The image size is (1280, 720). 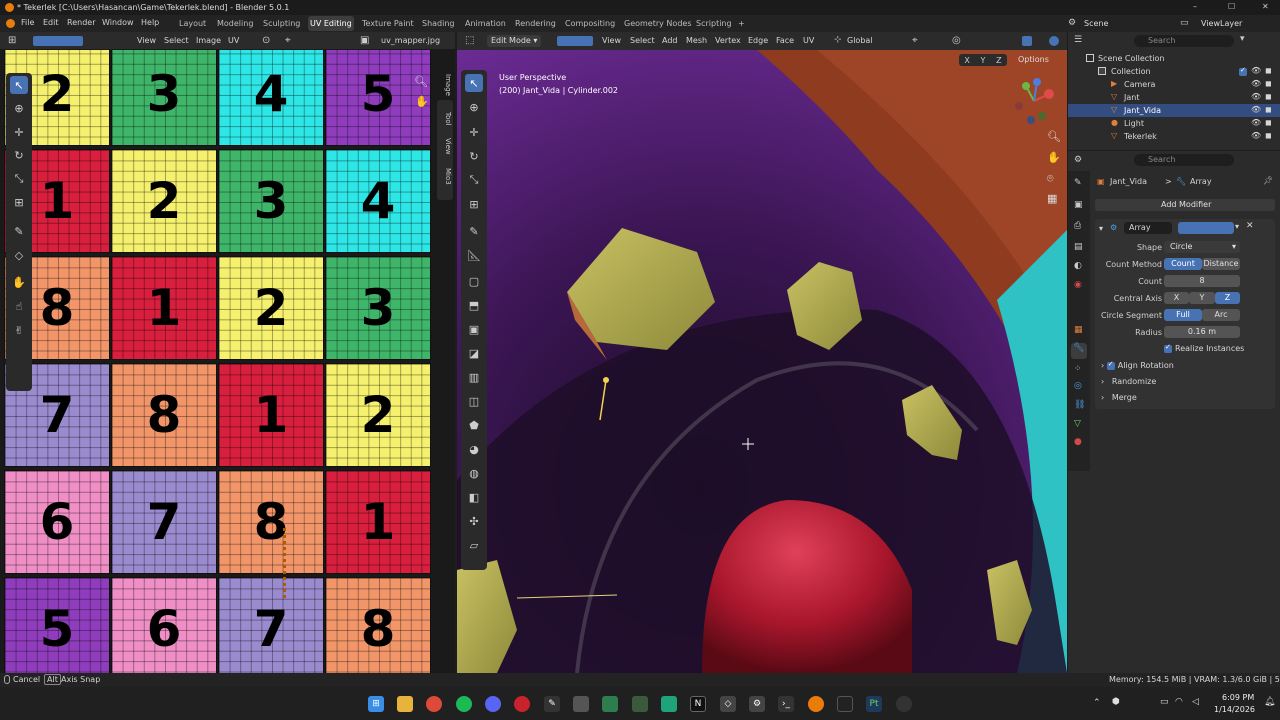 What do you see at coordinates (758, 40) in the screenshot?
I see `vp-menu-edge: Edge` at bounding box center [758, 40].